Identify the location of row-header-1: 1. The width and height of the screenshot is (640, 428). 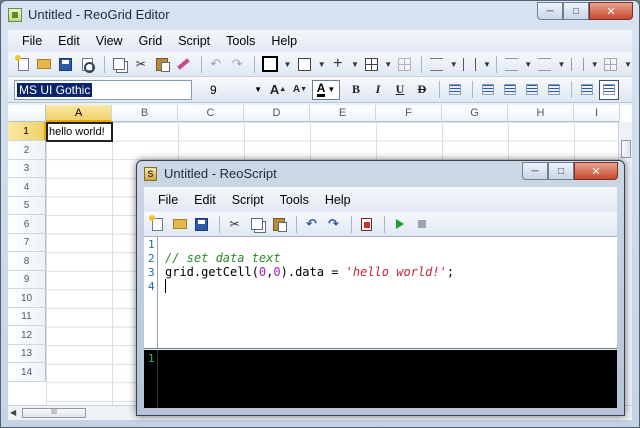
(27, 131).